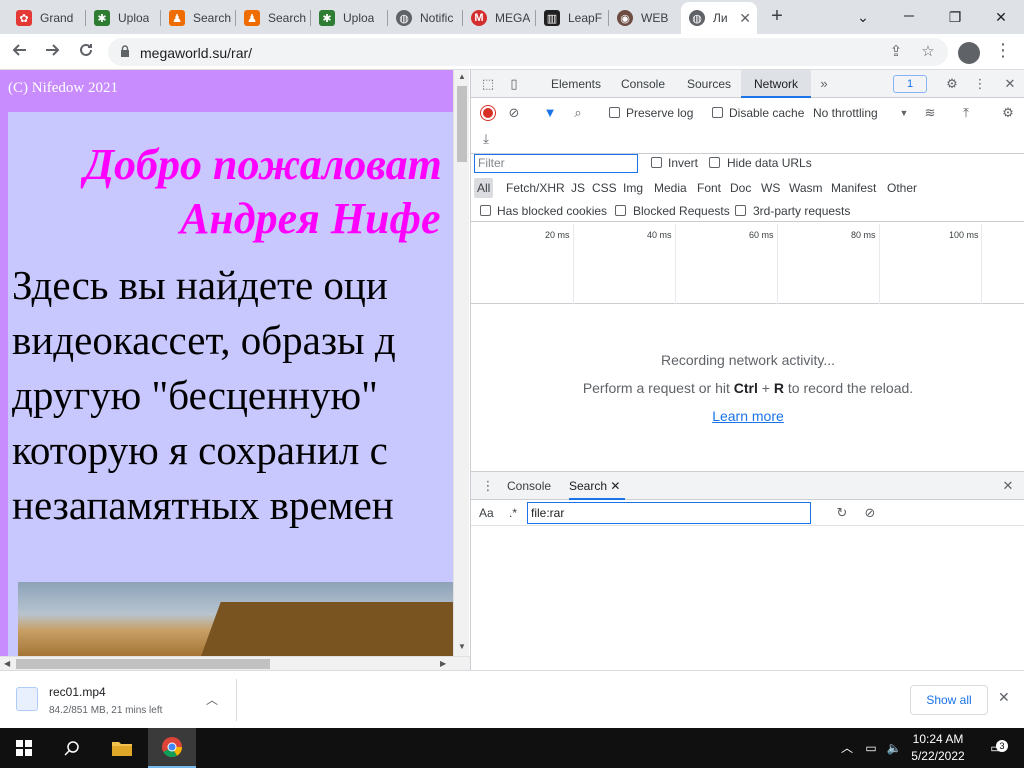 The height and width of the screenshot is (768, 1024). I want to click on network-icon: ▭, so click(871, 748).